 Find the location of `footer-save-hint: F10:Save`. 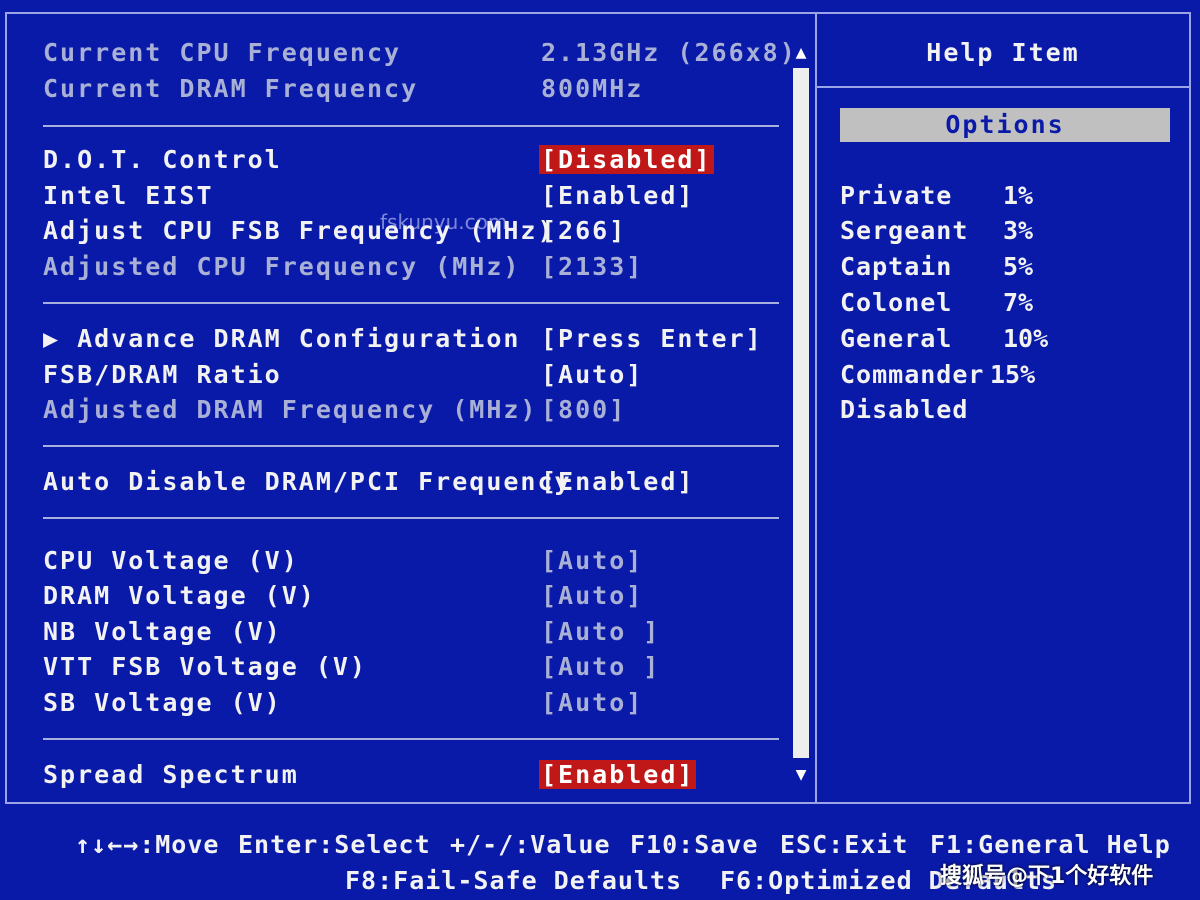

footer-save-hint: F10:Save is located at coordinates (694, 844).